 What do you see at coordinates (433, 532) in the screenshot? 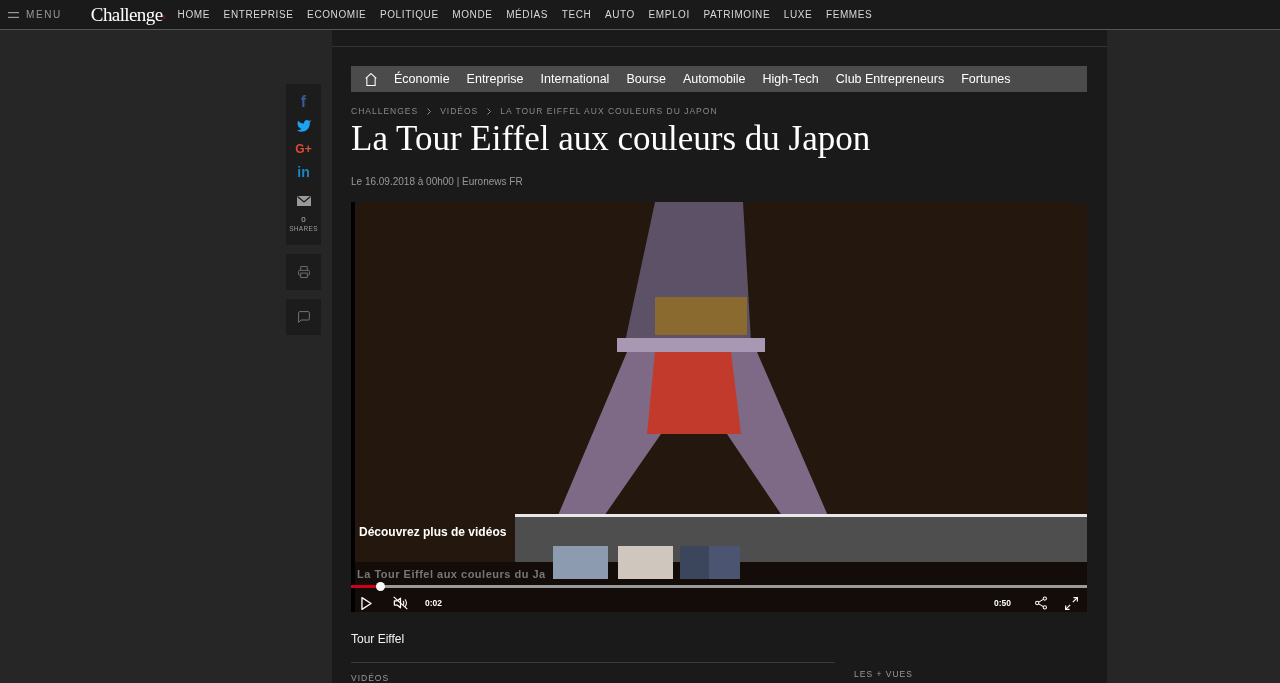
I see `more-videos-label: Découvrez plus de vidéos` at bounding box center [433, 532].